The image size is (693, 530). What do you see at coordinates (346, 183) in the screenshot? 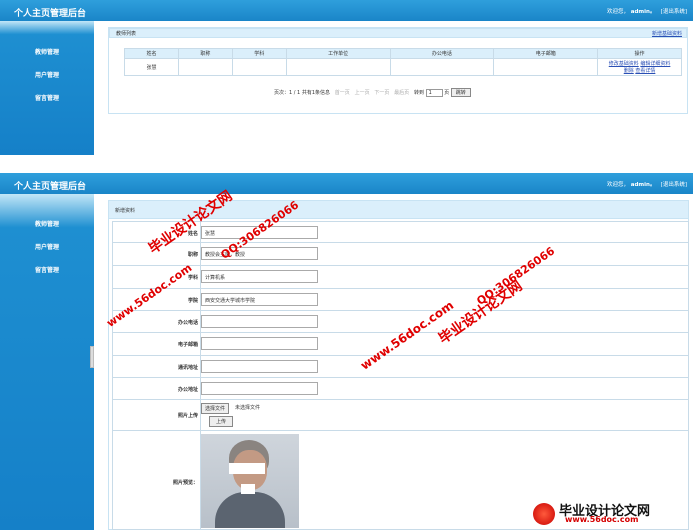
I see `top-bar-2: 个人主页管理后台 欢迎您， admin。 [退出系统]` at bounding box center [346, 183].